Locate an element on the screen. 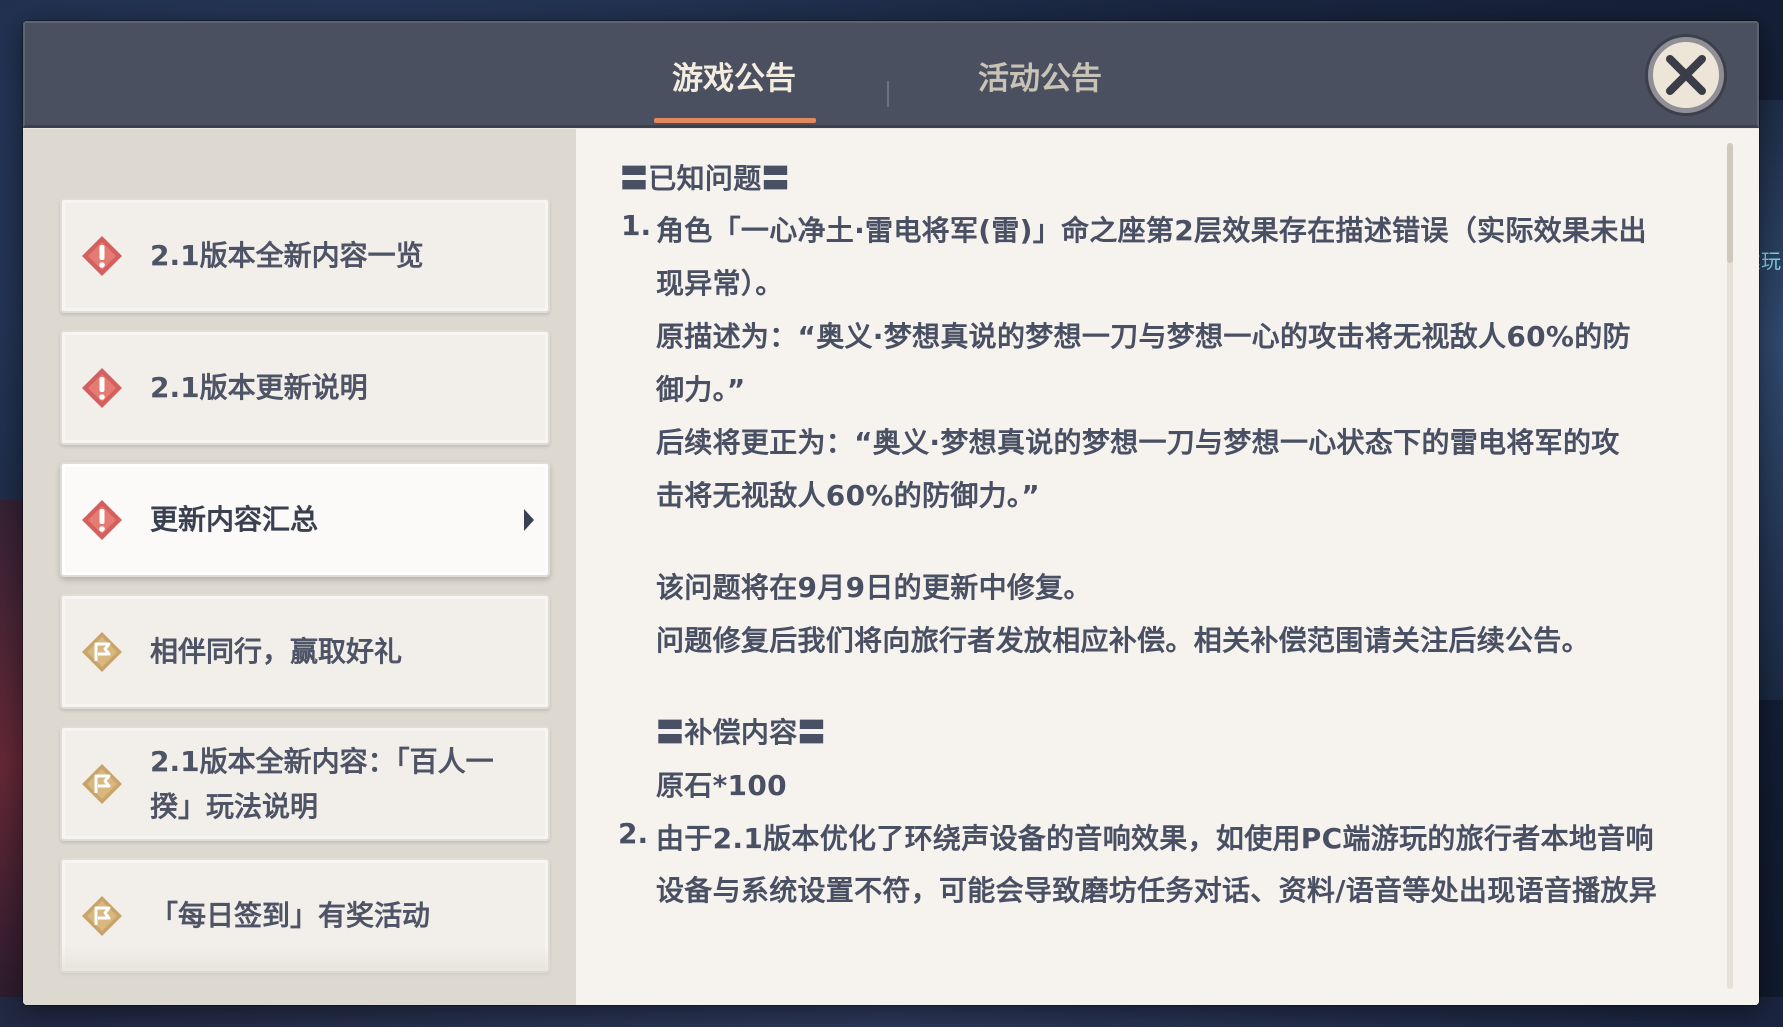 The image size is (1783, 1027). dialog-header: 游戏公告 活动公告 is located at coordinates (891, 74).